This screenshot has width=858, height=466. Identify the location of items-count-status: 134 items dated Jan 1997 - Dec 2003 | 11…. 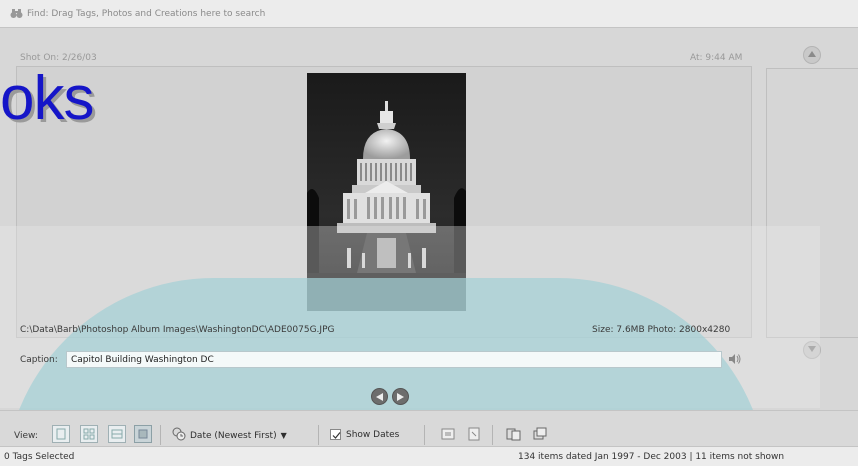
(651, 457).